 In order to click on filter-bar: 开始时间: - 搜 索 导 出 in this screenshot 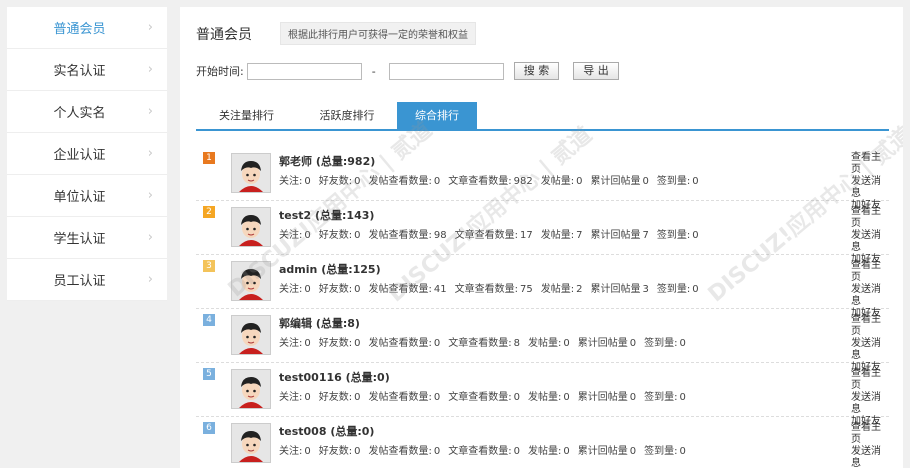, I will do `click(407, 71)`.